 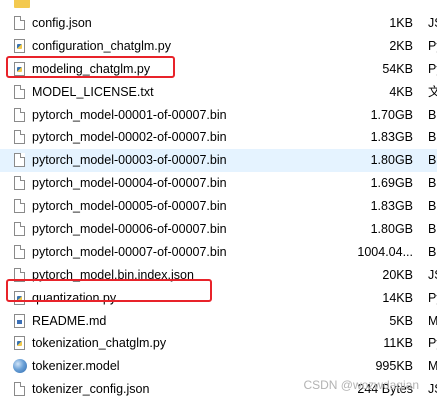 I want to click on highlight-box-tokenization-chatglm, so click(x=109, y=290).